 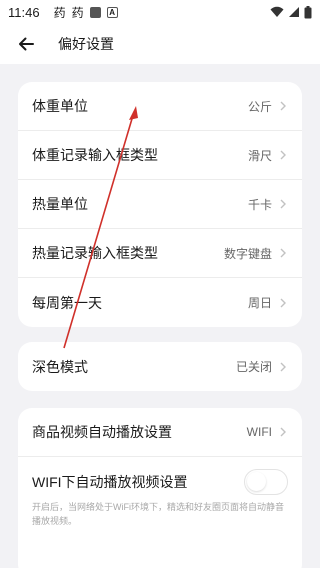 I want to click on row-label: 热量记录输入框类型, so click(x=95, y=253).